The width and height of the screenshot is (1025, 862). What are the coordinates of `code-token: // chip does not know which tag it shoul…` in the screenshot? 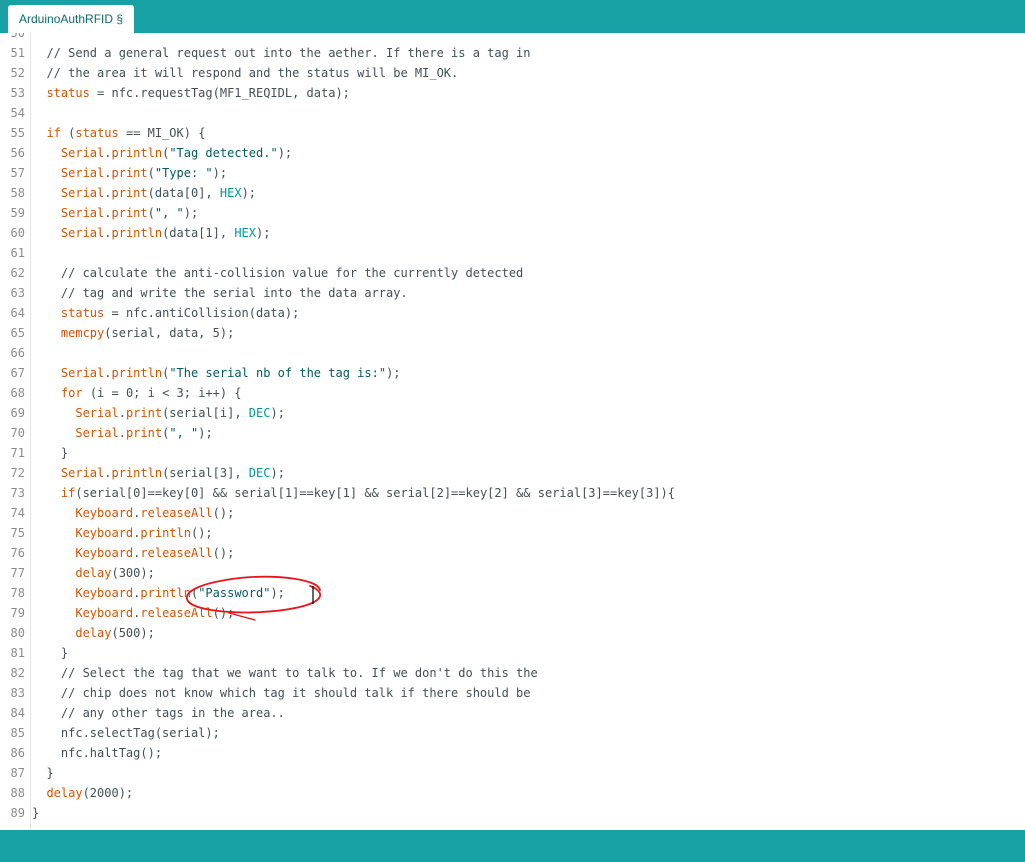 It's located at (281, 693).